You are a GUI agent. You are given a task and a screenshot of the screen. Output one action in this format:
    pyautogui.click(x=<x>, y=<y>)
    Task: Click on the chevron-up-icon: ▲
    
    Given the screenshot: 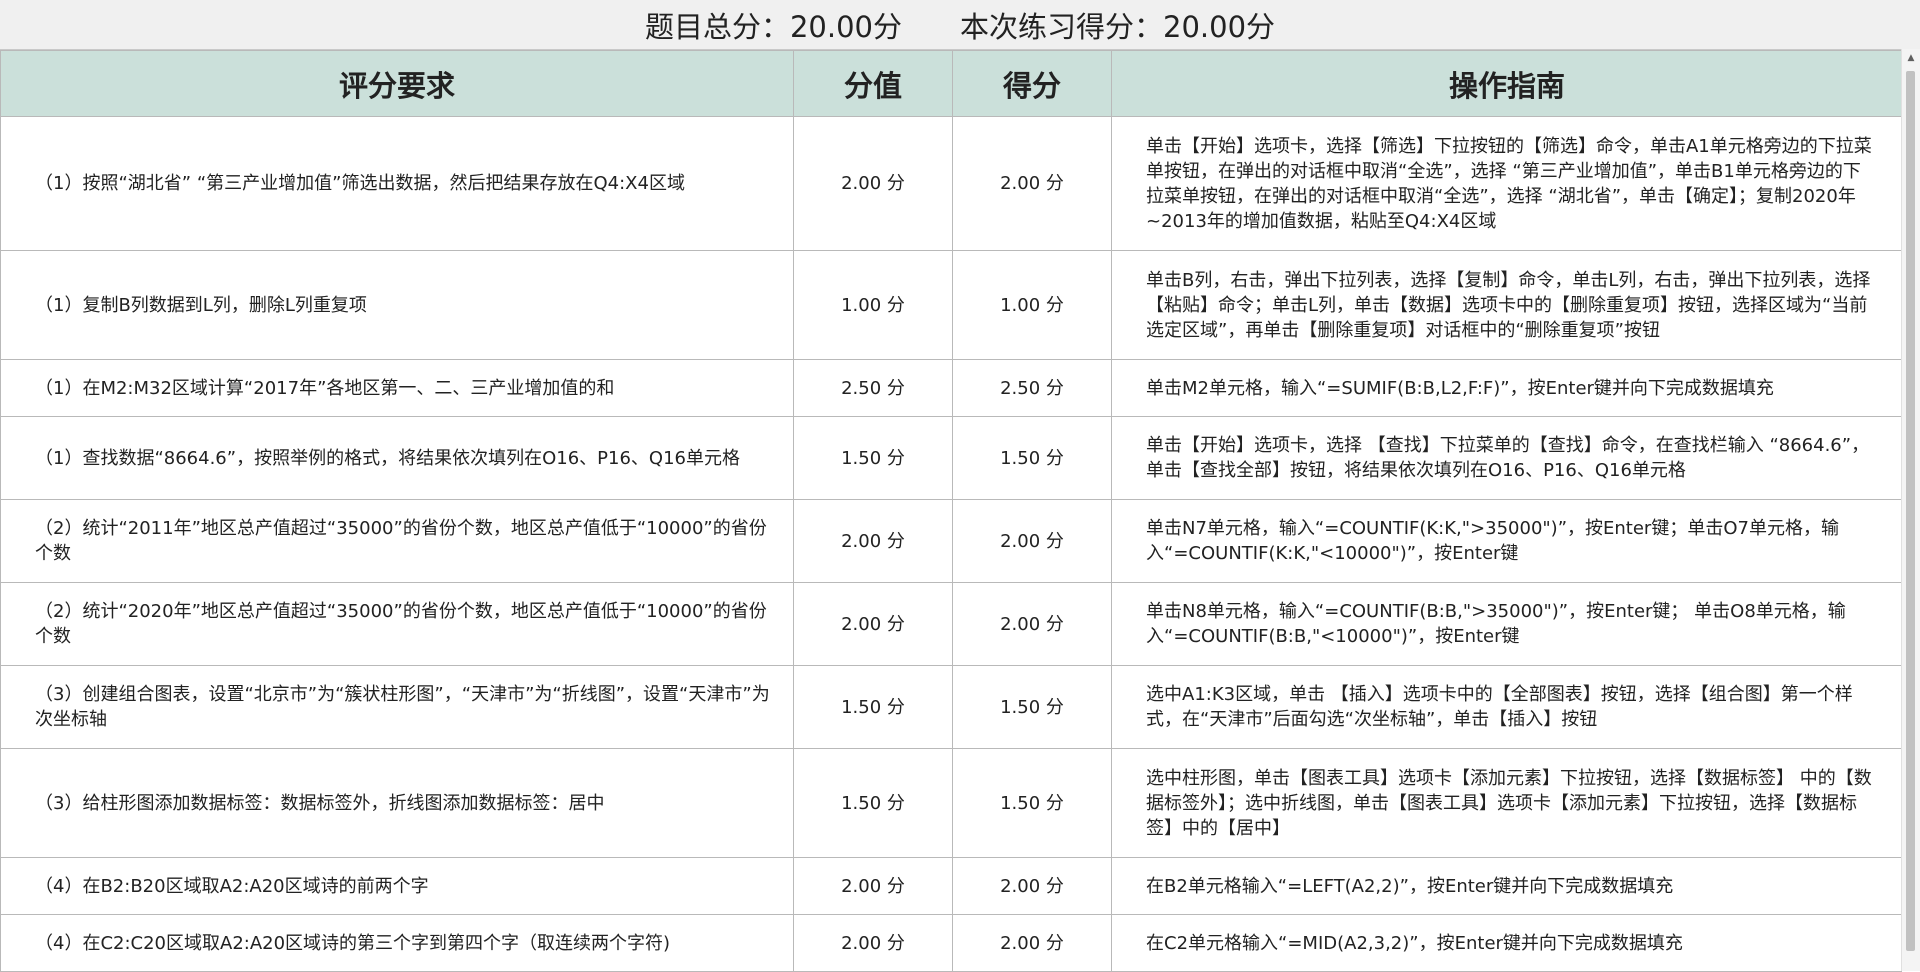 What is the action you would take?
    pyautogui.click(x=1911, y=58)
    